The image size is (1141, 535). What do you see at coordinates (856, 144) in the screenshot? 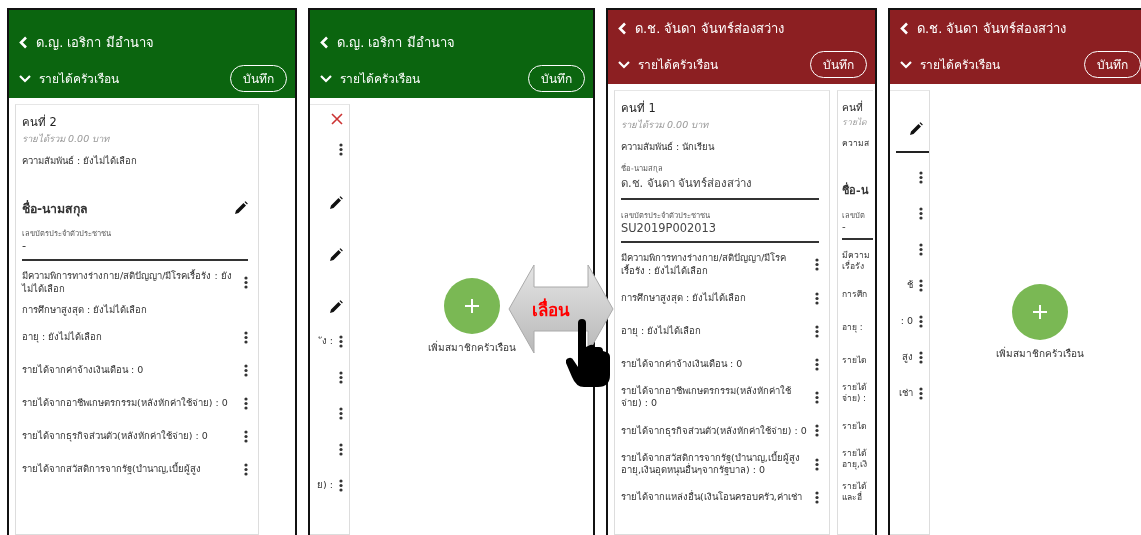
I see `info-text: ความส` at bounding box center [856, 144].